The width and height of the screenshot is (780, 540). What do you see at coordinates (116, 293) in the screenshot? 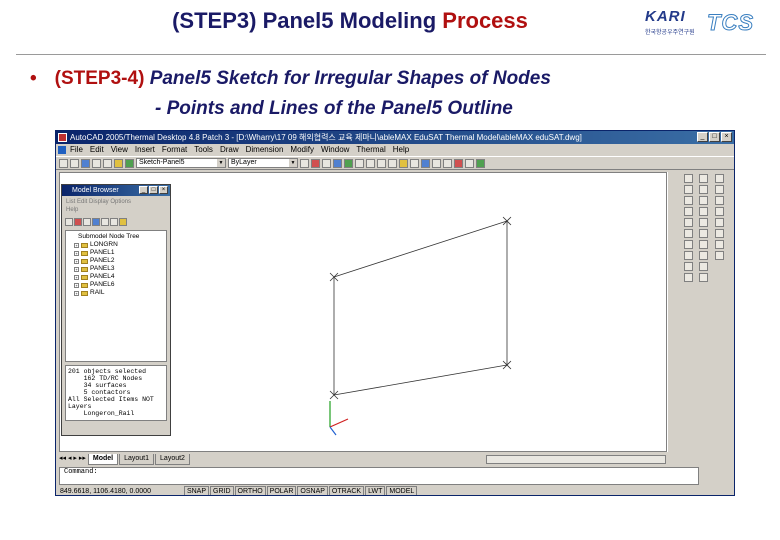
I see `tree-item: + RAIL` at bounding box center [116, 293].